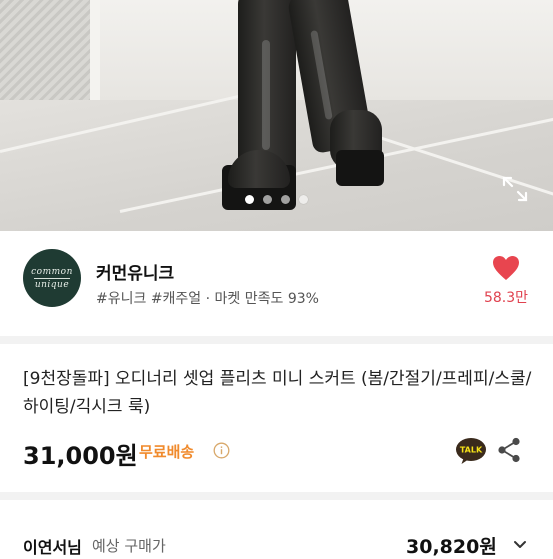  Describe the element at coordinates (221, 450) in the screenshot. I see `info-icon` at that location.